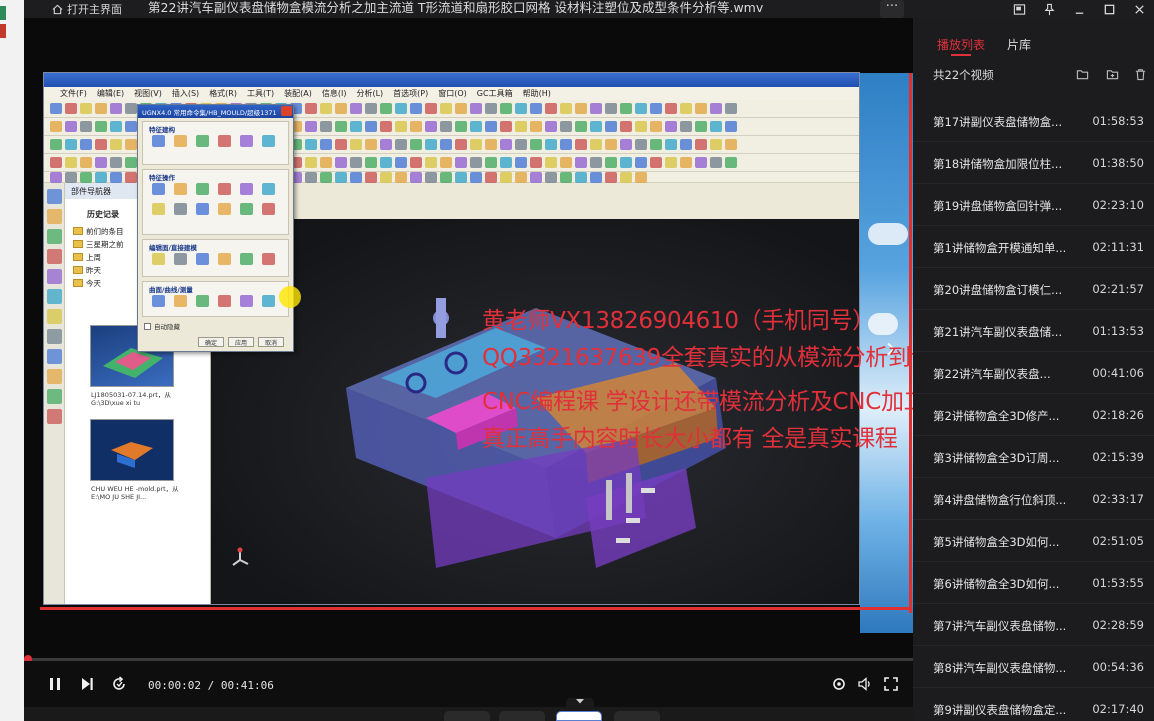 The height and width of the screenshot is (721, 1154). Describe the element at coordinates (865, 684) in the screenshot. I see `volume-button` at that location.